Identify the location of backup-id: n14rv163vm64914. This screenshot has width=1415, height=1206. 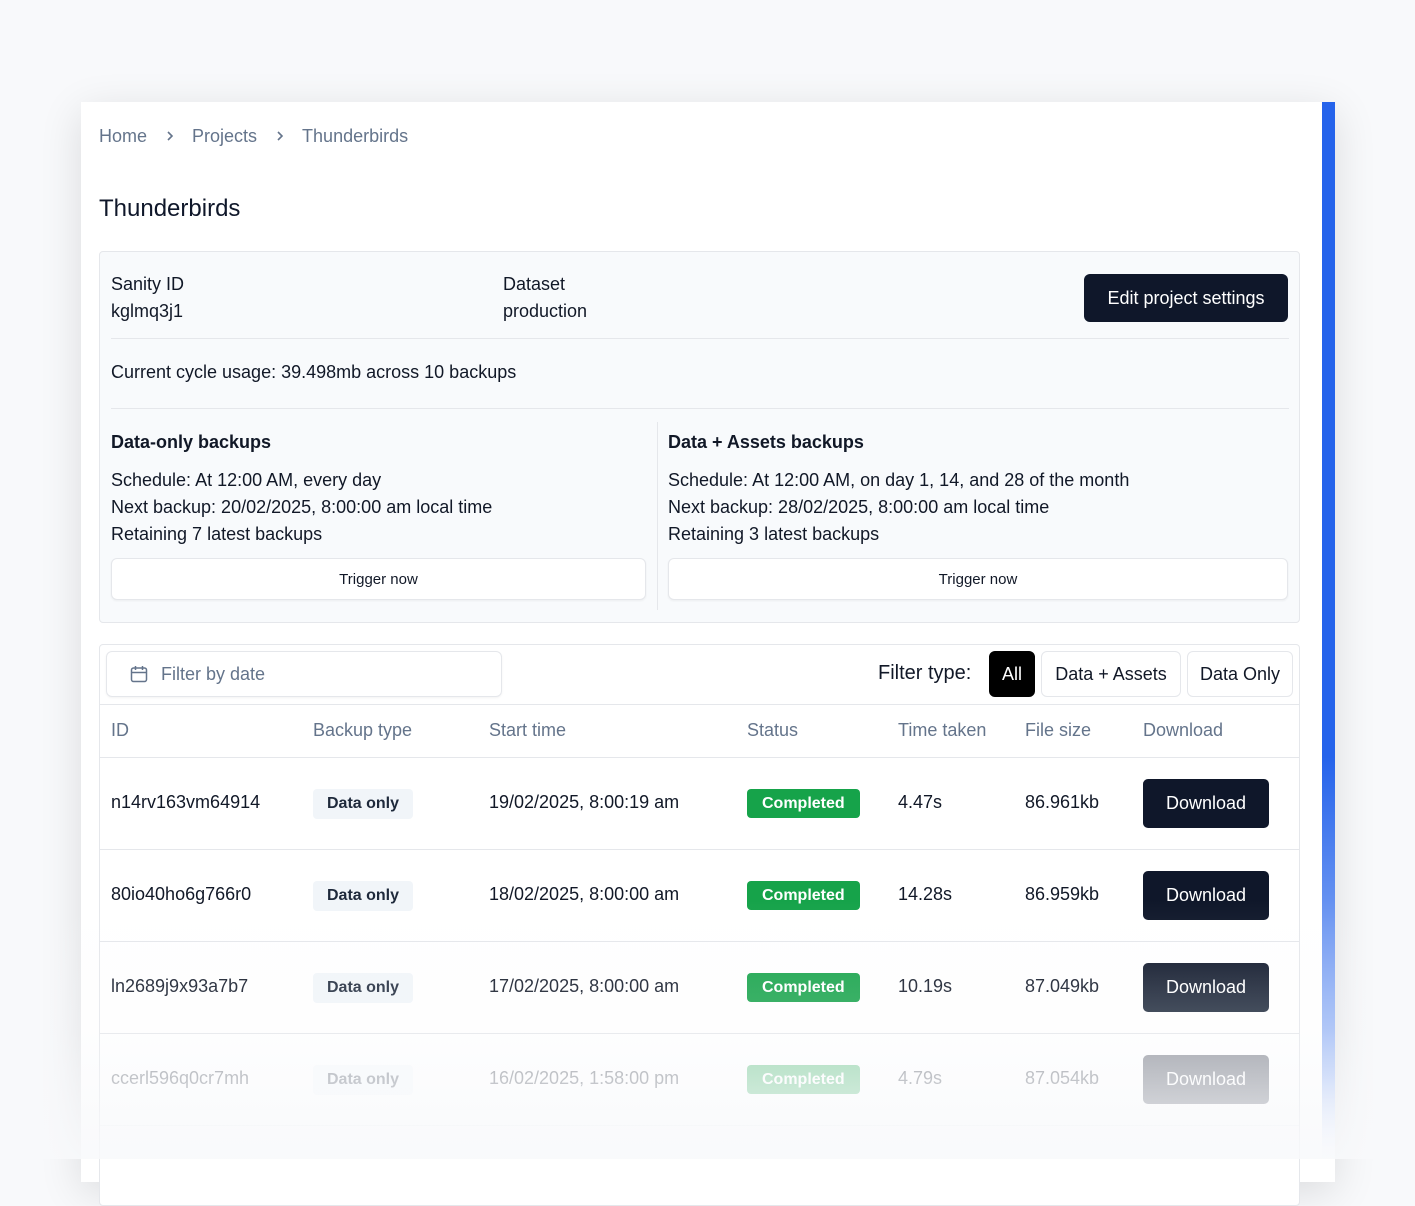
(186, 802).